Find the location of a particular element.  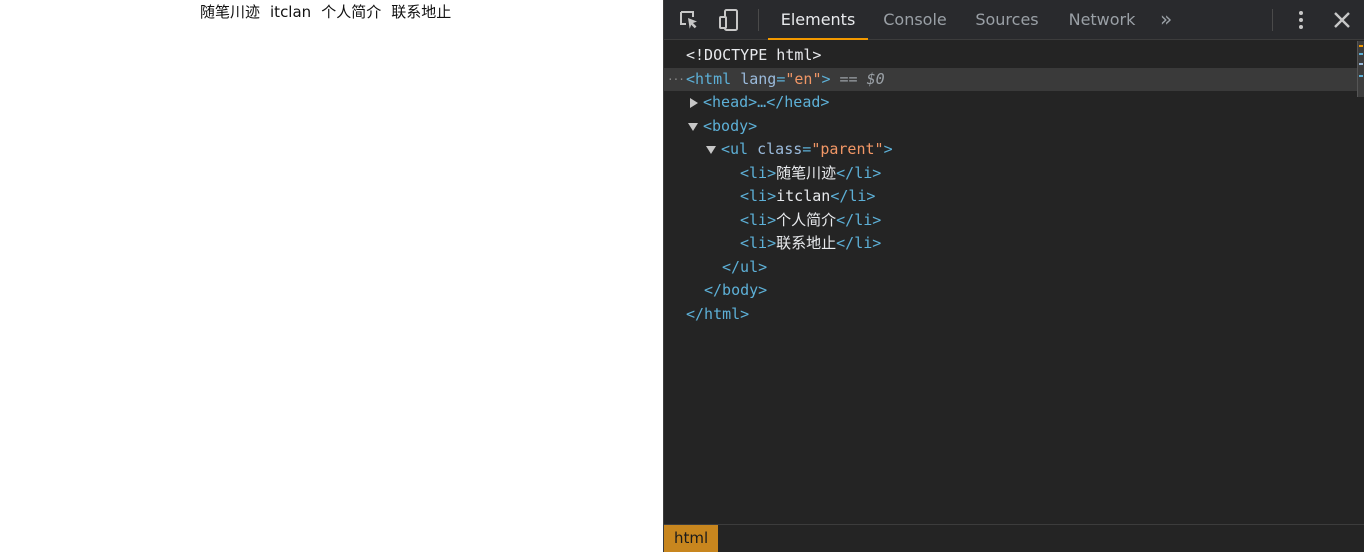

html-close-tag: </html> is located at coordinates (718, 313).